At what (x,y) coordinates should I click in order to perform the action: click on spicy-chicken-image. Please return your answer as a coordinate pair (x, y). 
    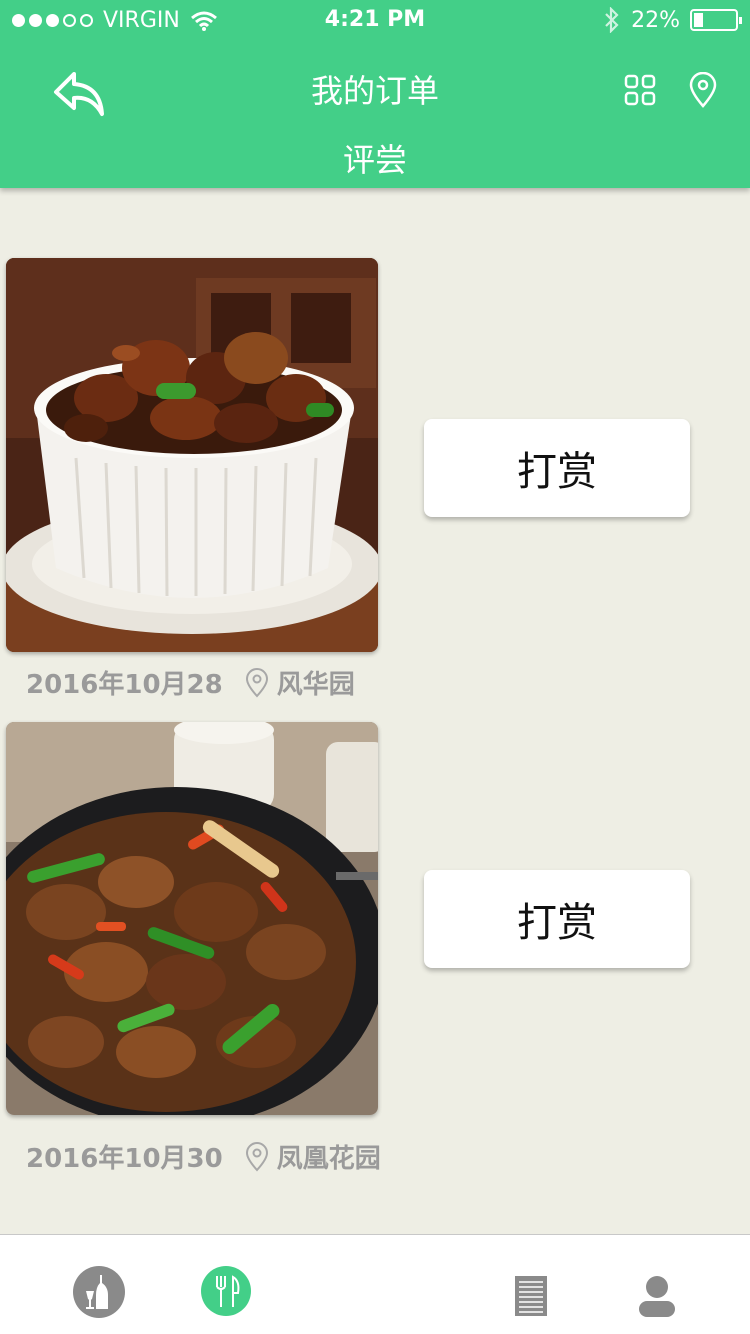
    Looking at the image, I should click on (192, 918).